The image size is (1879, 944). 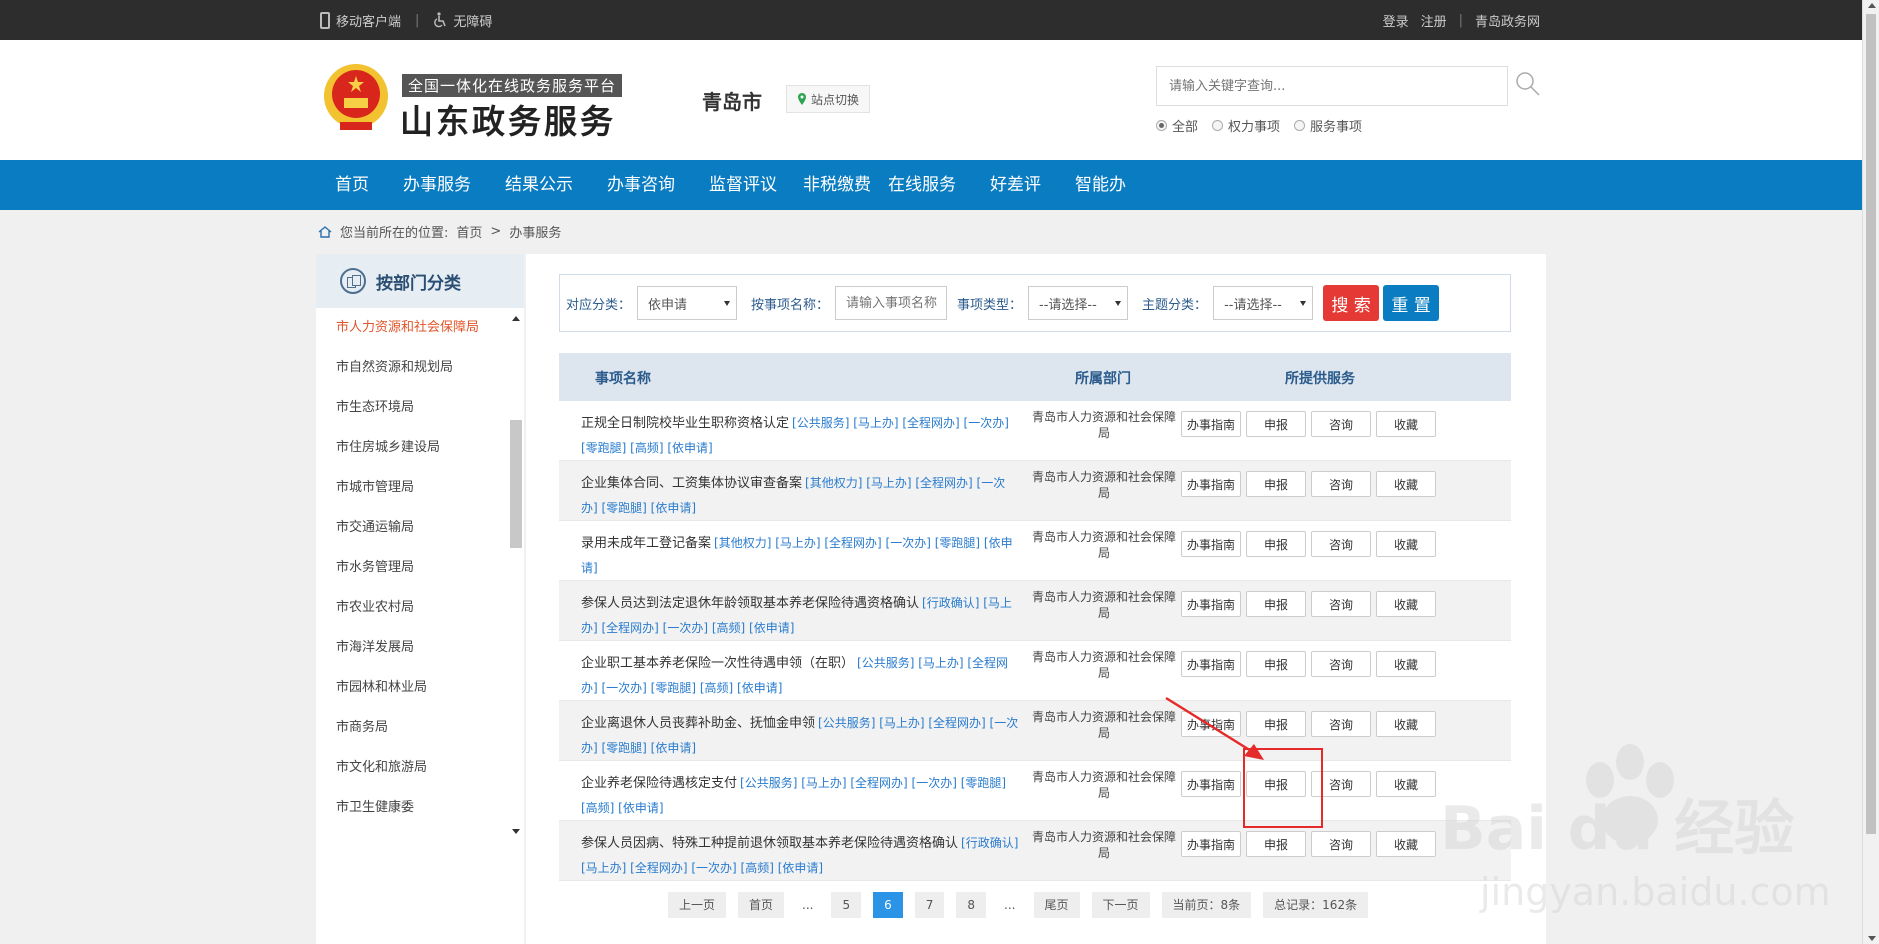 I want to click on watermark-url: jingyan.baidu.com, so click(x=1655, y=892).